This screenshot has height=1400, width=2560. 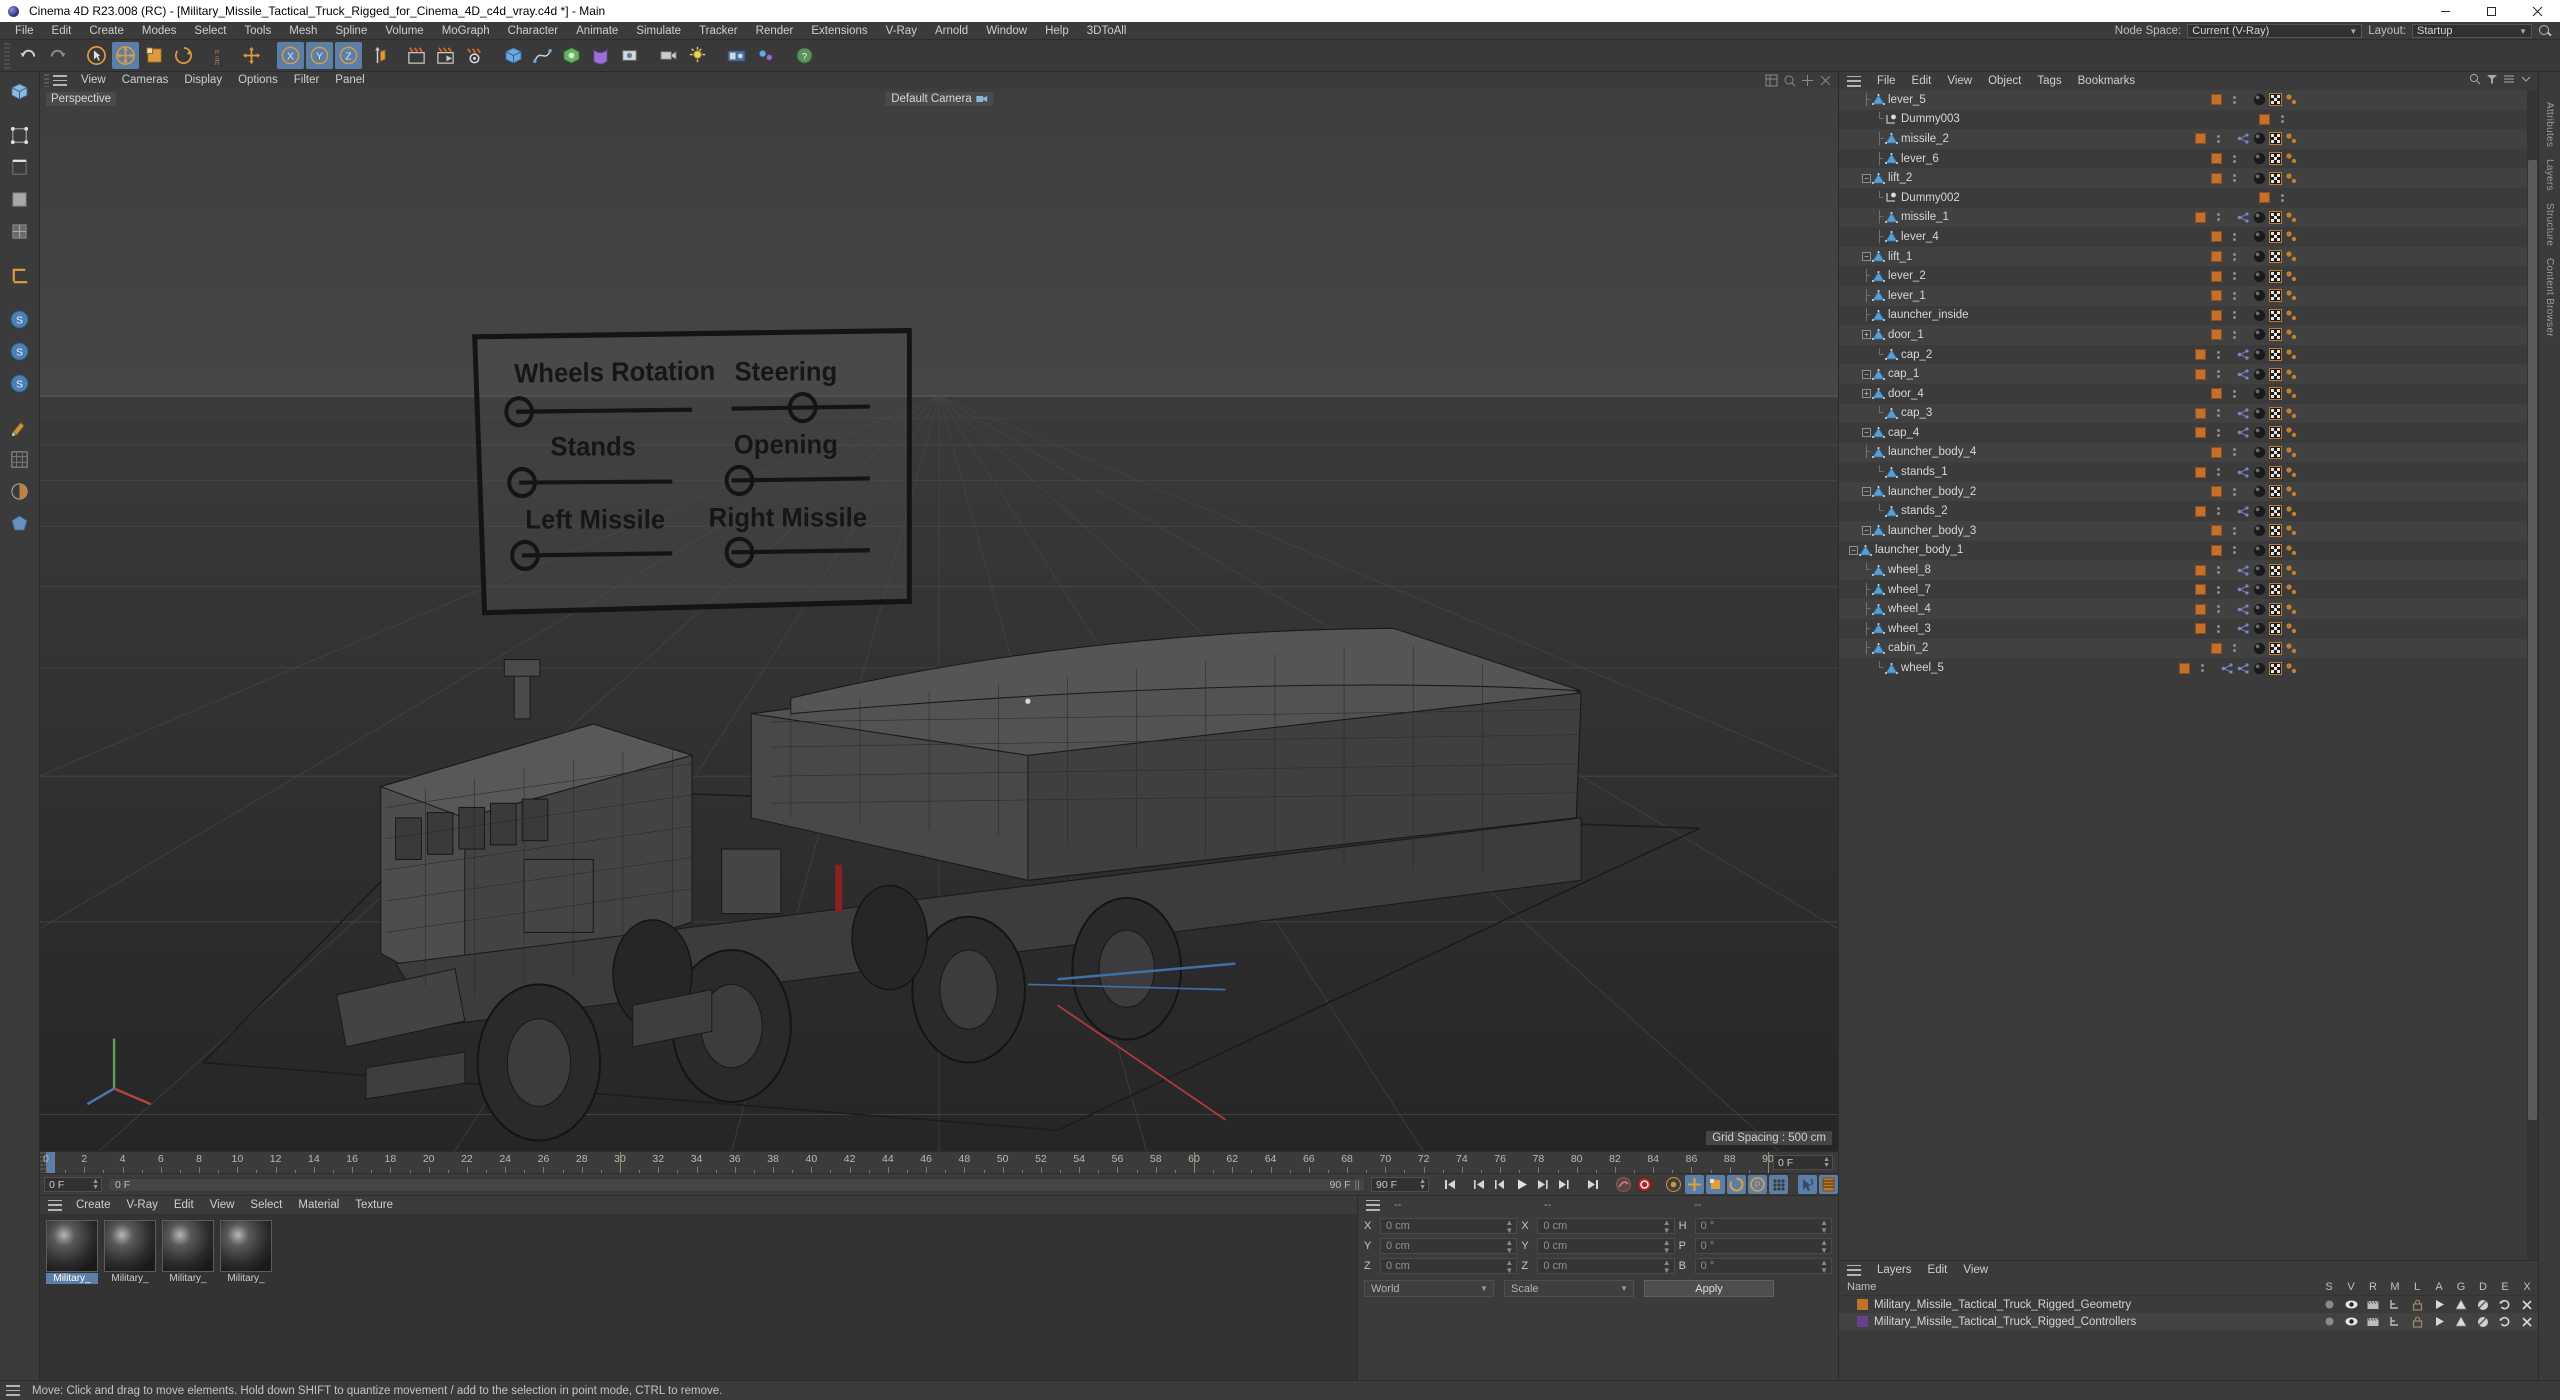 What do you see at coordinates (154, 55) in the screenshot?
I see `scale-tool-button` at bounding box center [154, 55].